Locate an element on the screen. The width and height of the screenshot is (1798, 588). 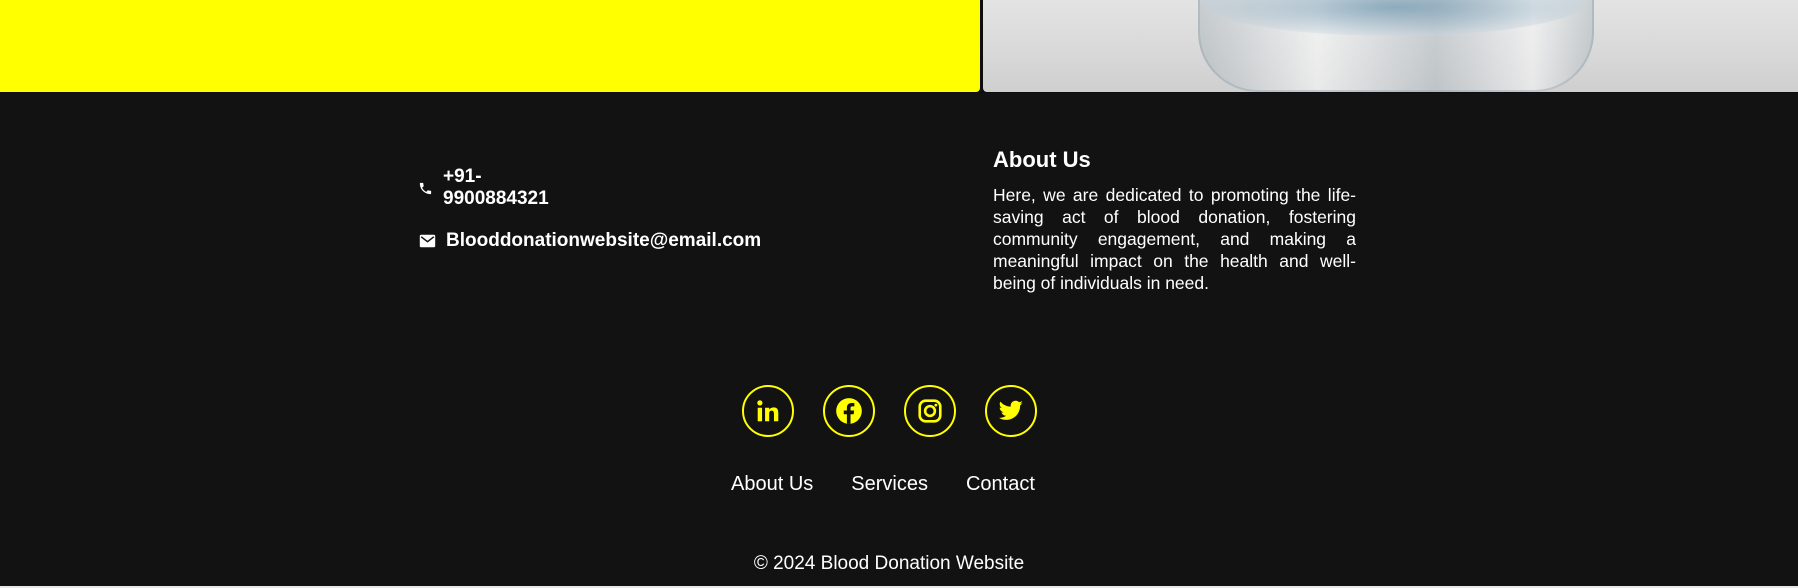
phone-row: +91-9900884321 is located at coordinates (485, 187).